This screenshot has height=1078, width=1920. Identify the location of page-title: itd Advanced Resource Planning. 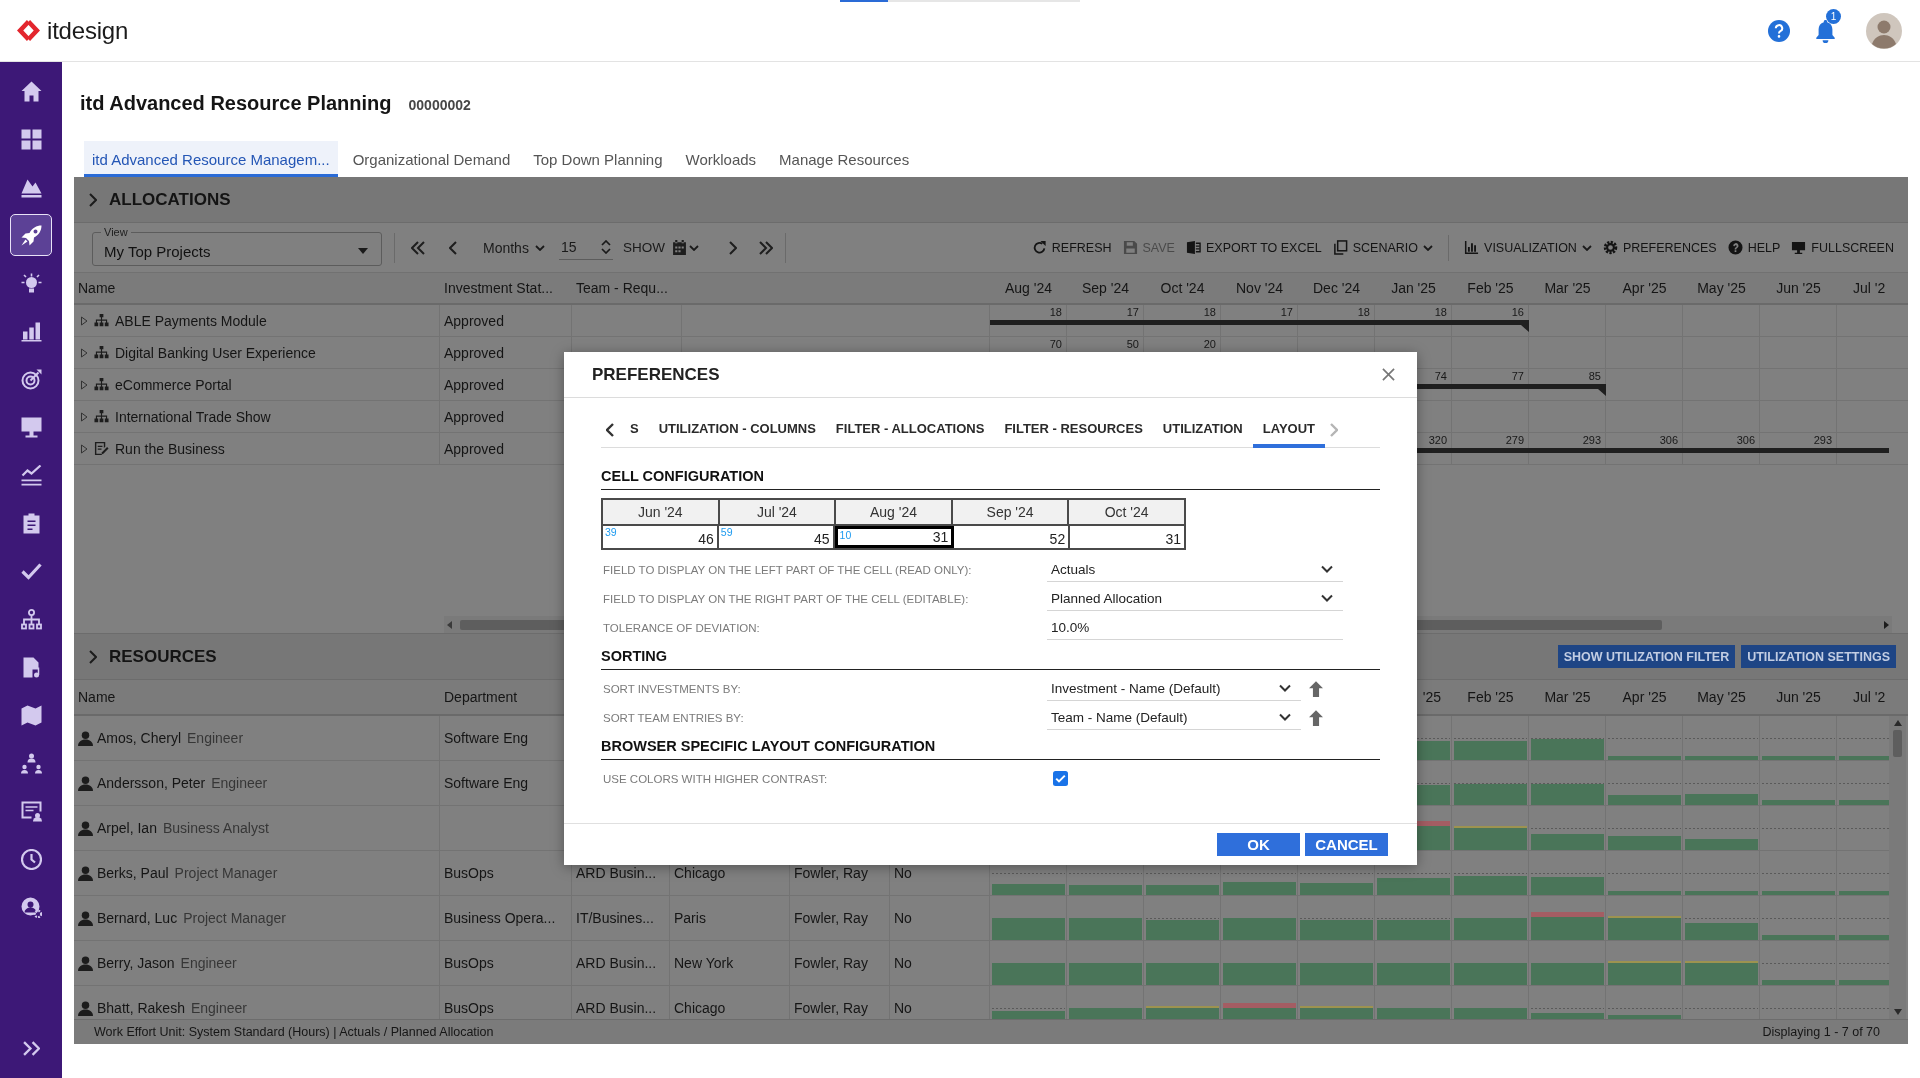
(236, 103).